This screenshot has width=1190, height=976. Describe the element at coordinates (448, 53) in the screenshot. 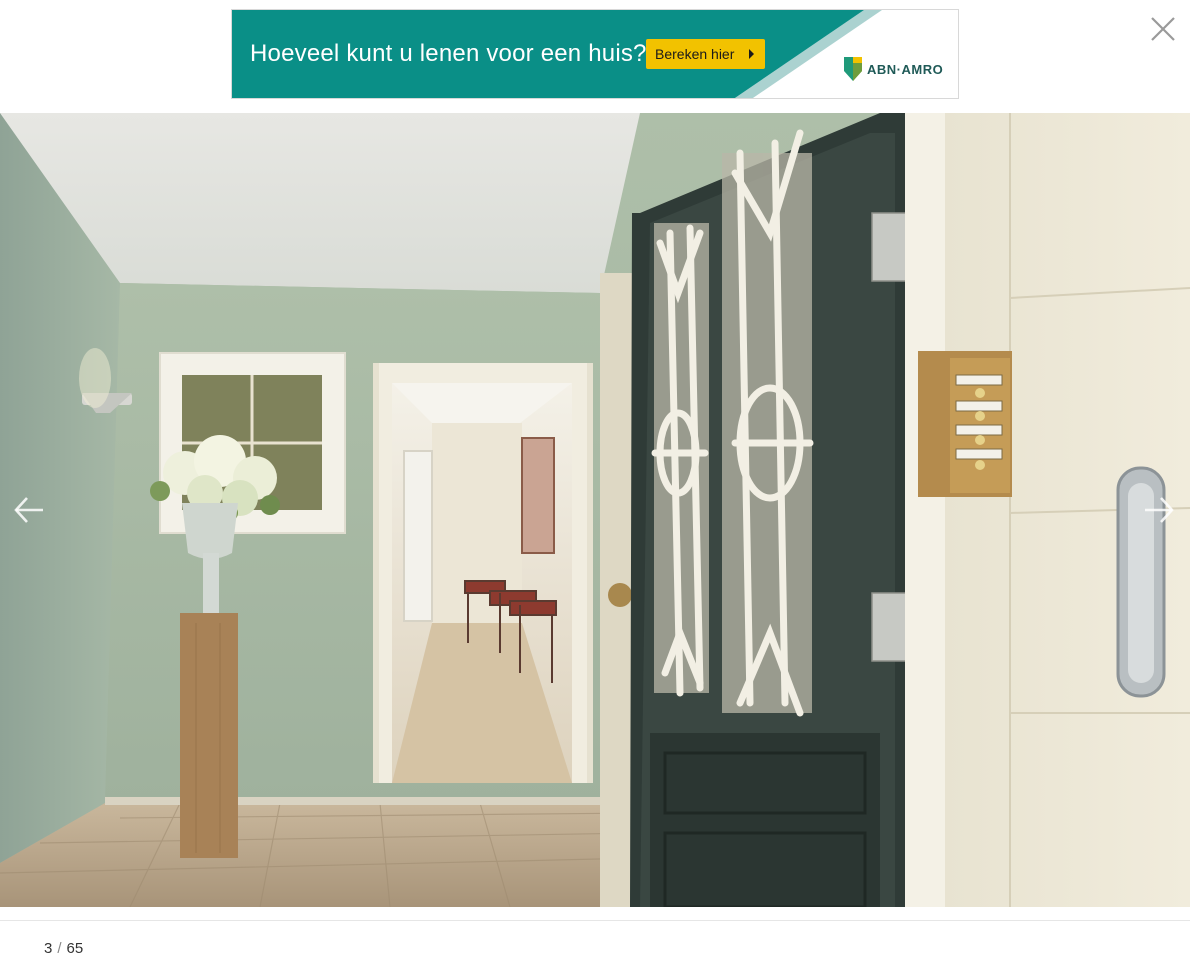

I see `ad-headline: Hoeveel kunt u lenen voor een huis?` at that location.